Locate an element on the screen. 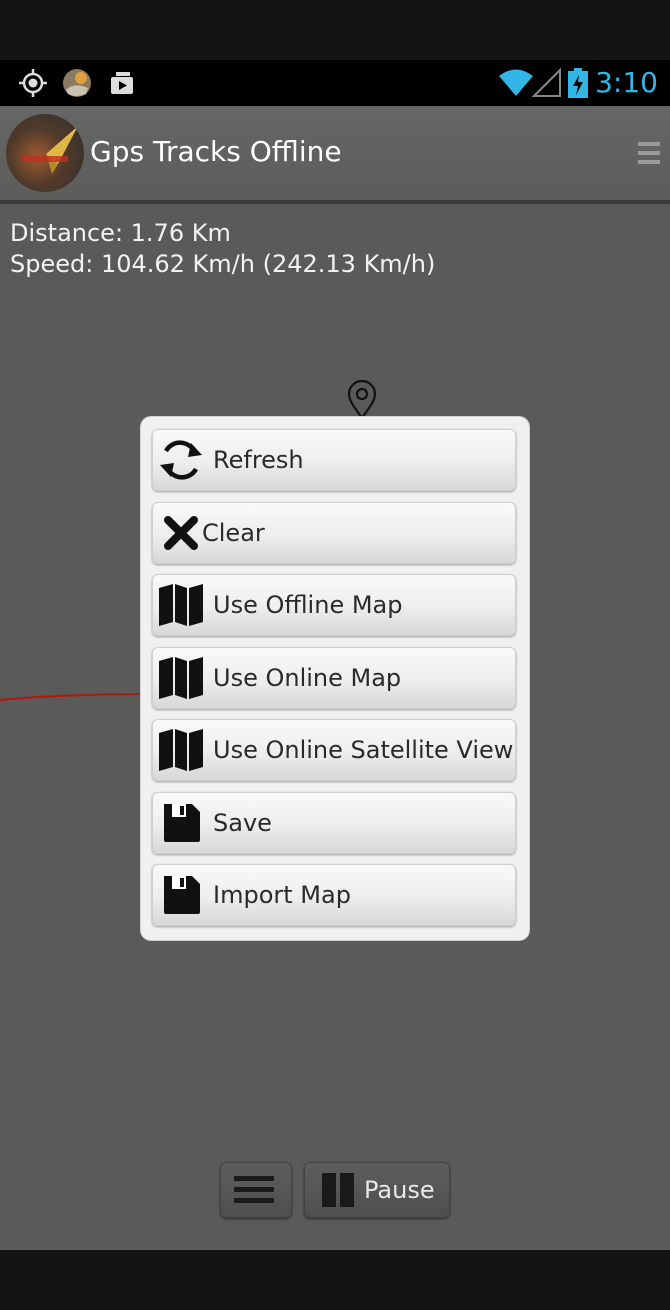 The width and height of the screenshot is (670, 1310). save-label: Save is located at coordinates (242, 823).